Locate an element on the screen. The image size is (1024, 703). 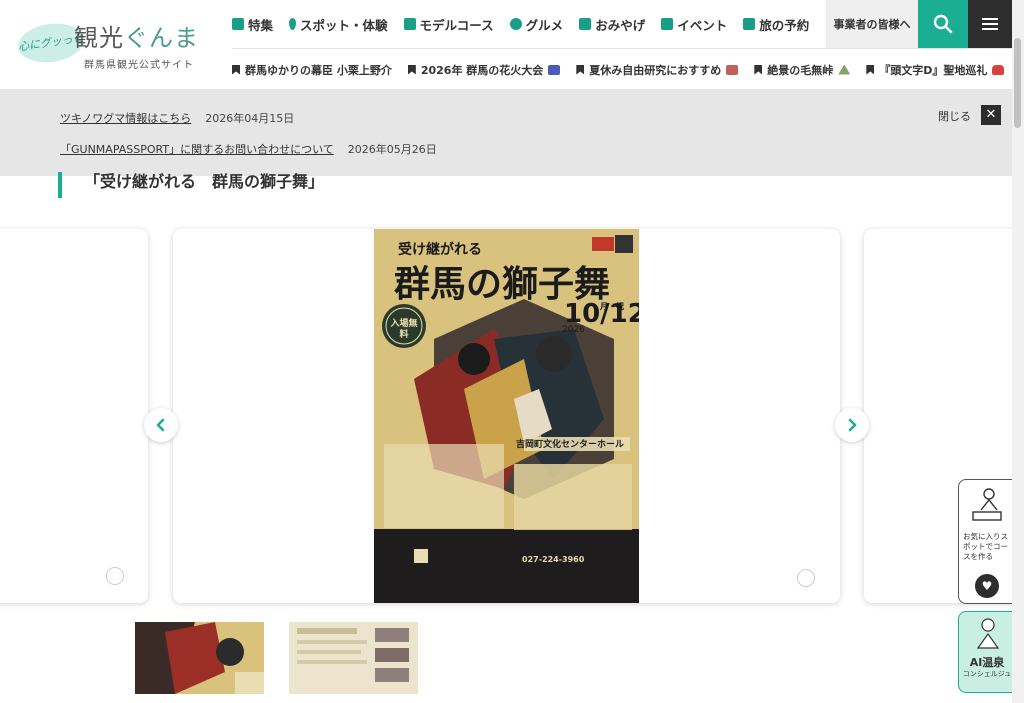
nav-item-souvenir: おみやげ is located at coordinates (612, 24).